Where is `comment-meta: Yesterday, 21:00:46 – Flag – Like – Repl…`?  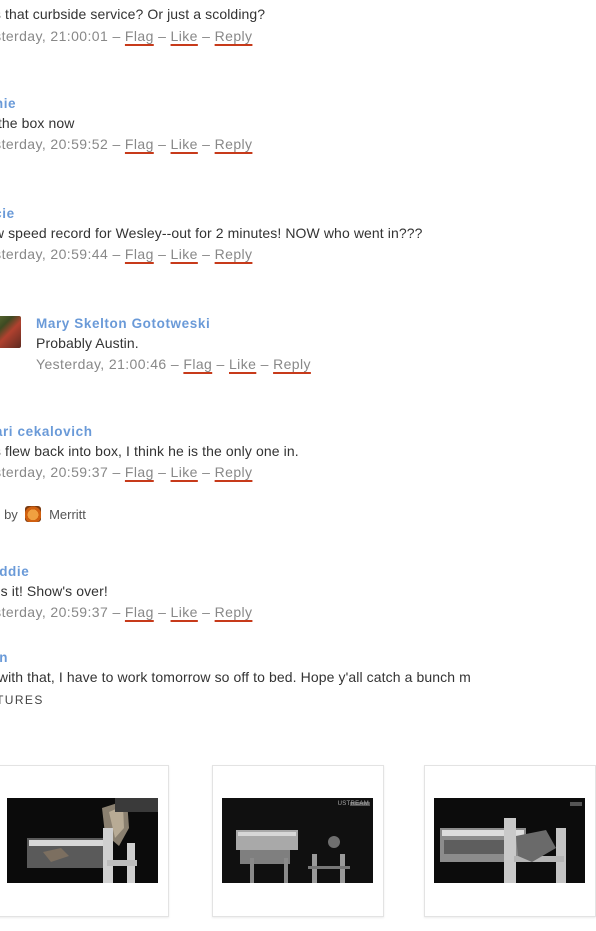 comment-meta: Yesterday, 21:00:46 – Flag – Like – Repl… is located at coordinates (173, 364).